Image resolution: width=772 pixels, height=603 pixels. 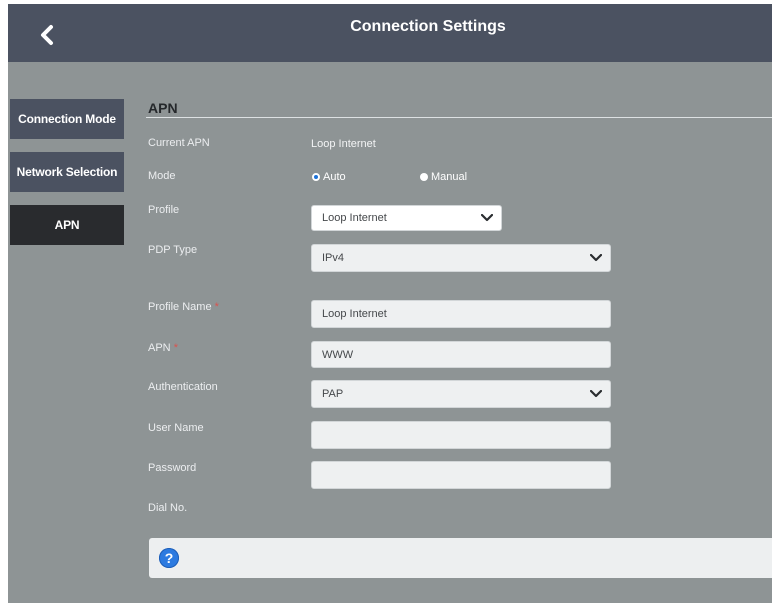 What do you see at coordinates (333, 258) in the screenshot?
I see `pdp-type-select-value: IPv4` at bounding box center [333, 258].